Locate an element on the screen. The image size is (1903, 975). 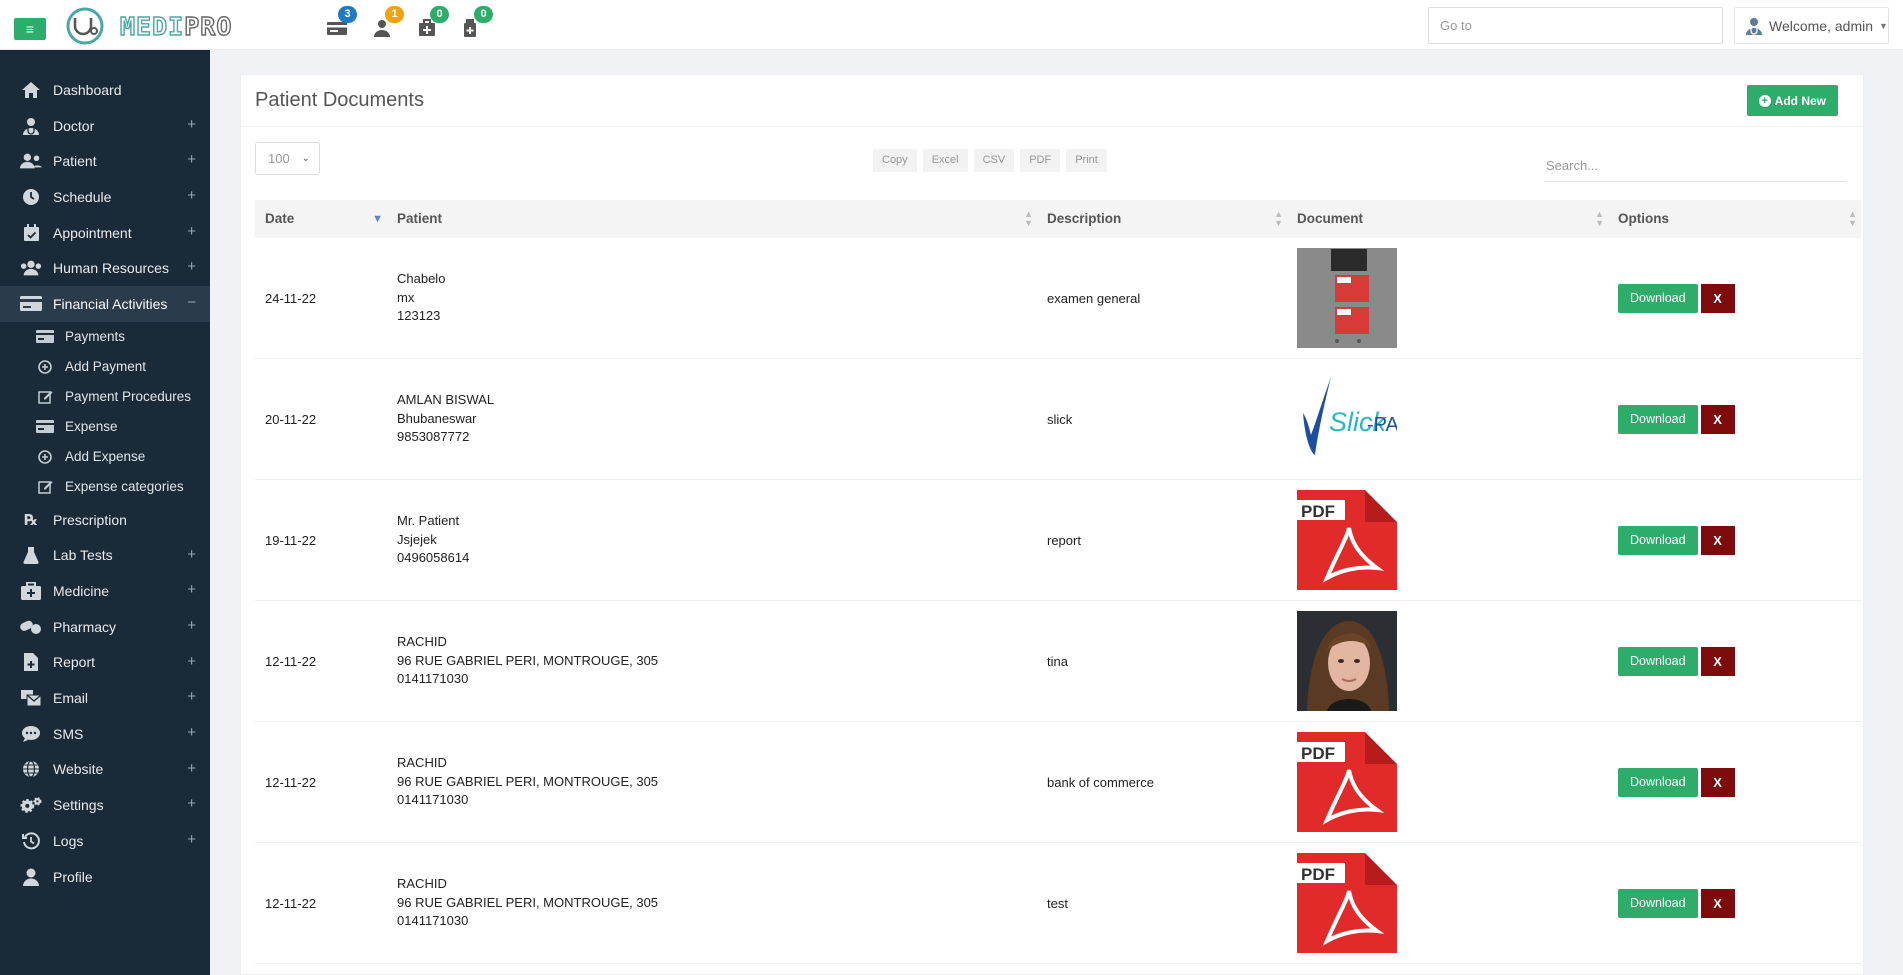
add-new-button: + Add New is located at coordinates (1792, 100).